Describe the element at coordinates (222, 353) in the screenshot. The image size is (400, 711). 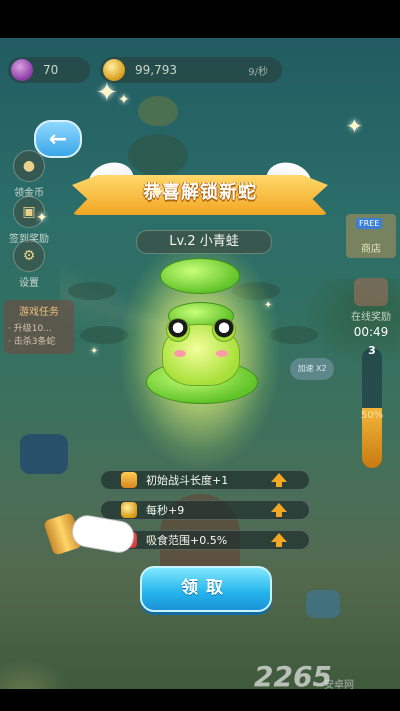
I see `frog-cheek-right` at that location.